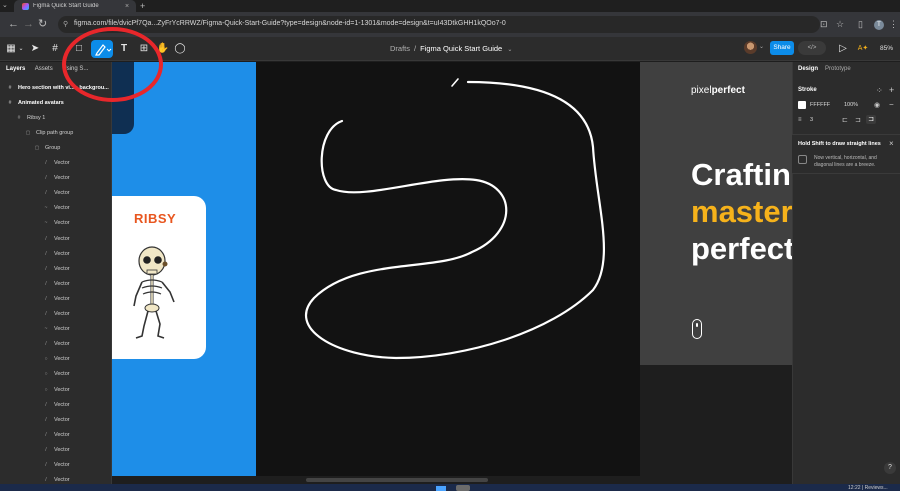 Image resolution: width=900 pixels, height=491 pixels. I want to click on stroke-outside-icon: ⊐, so click(871, 119).